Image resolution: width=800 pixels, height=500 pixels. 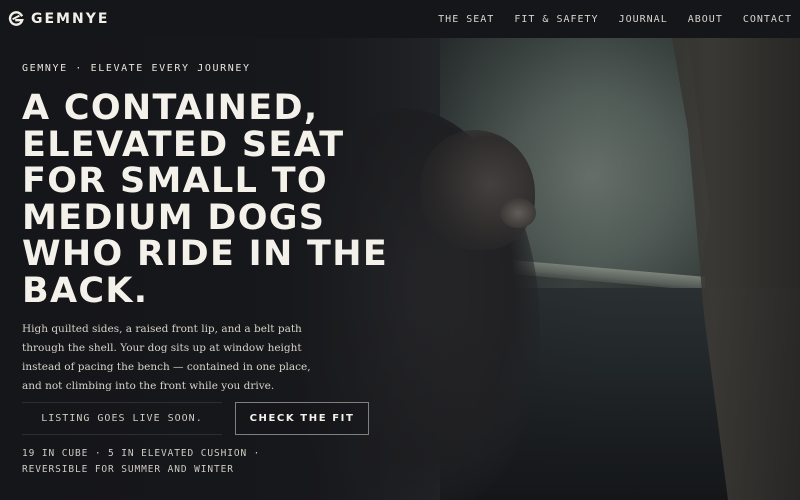 I want to click on brand-logo: GEMNYE, so click(x=58, y=19).